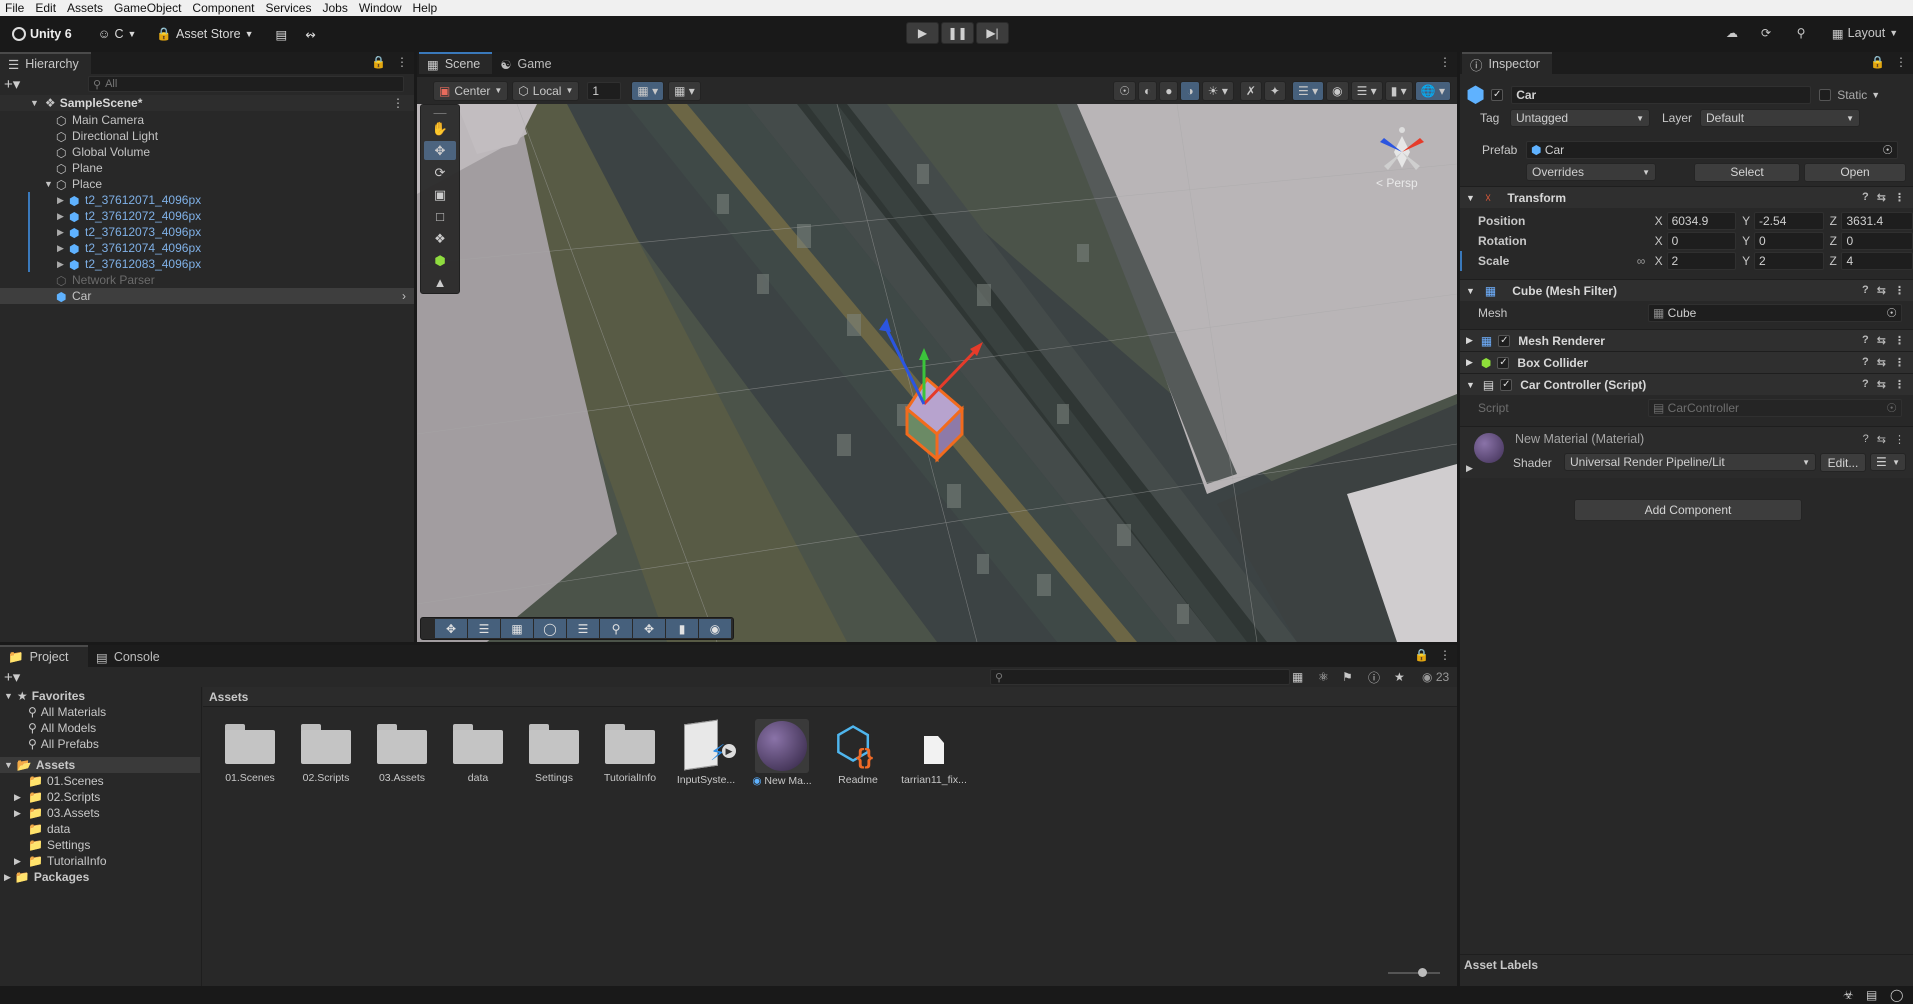 This screenshot has width=1913, height=1004. Describe the element at coordinates (50, 184) in the screenshot. I see `expand-arrow-icon: ▼` at that location.